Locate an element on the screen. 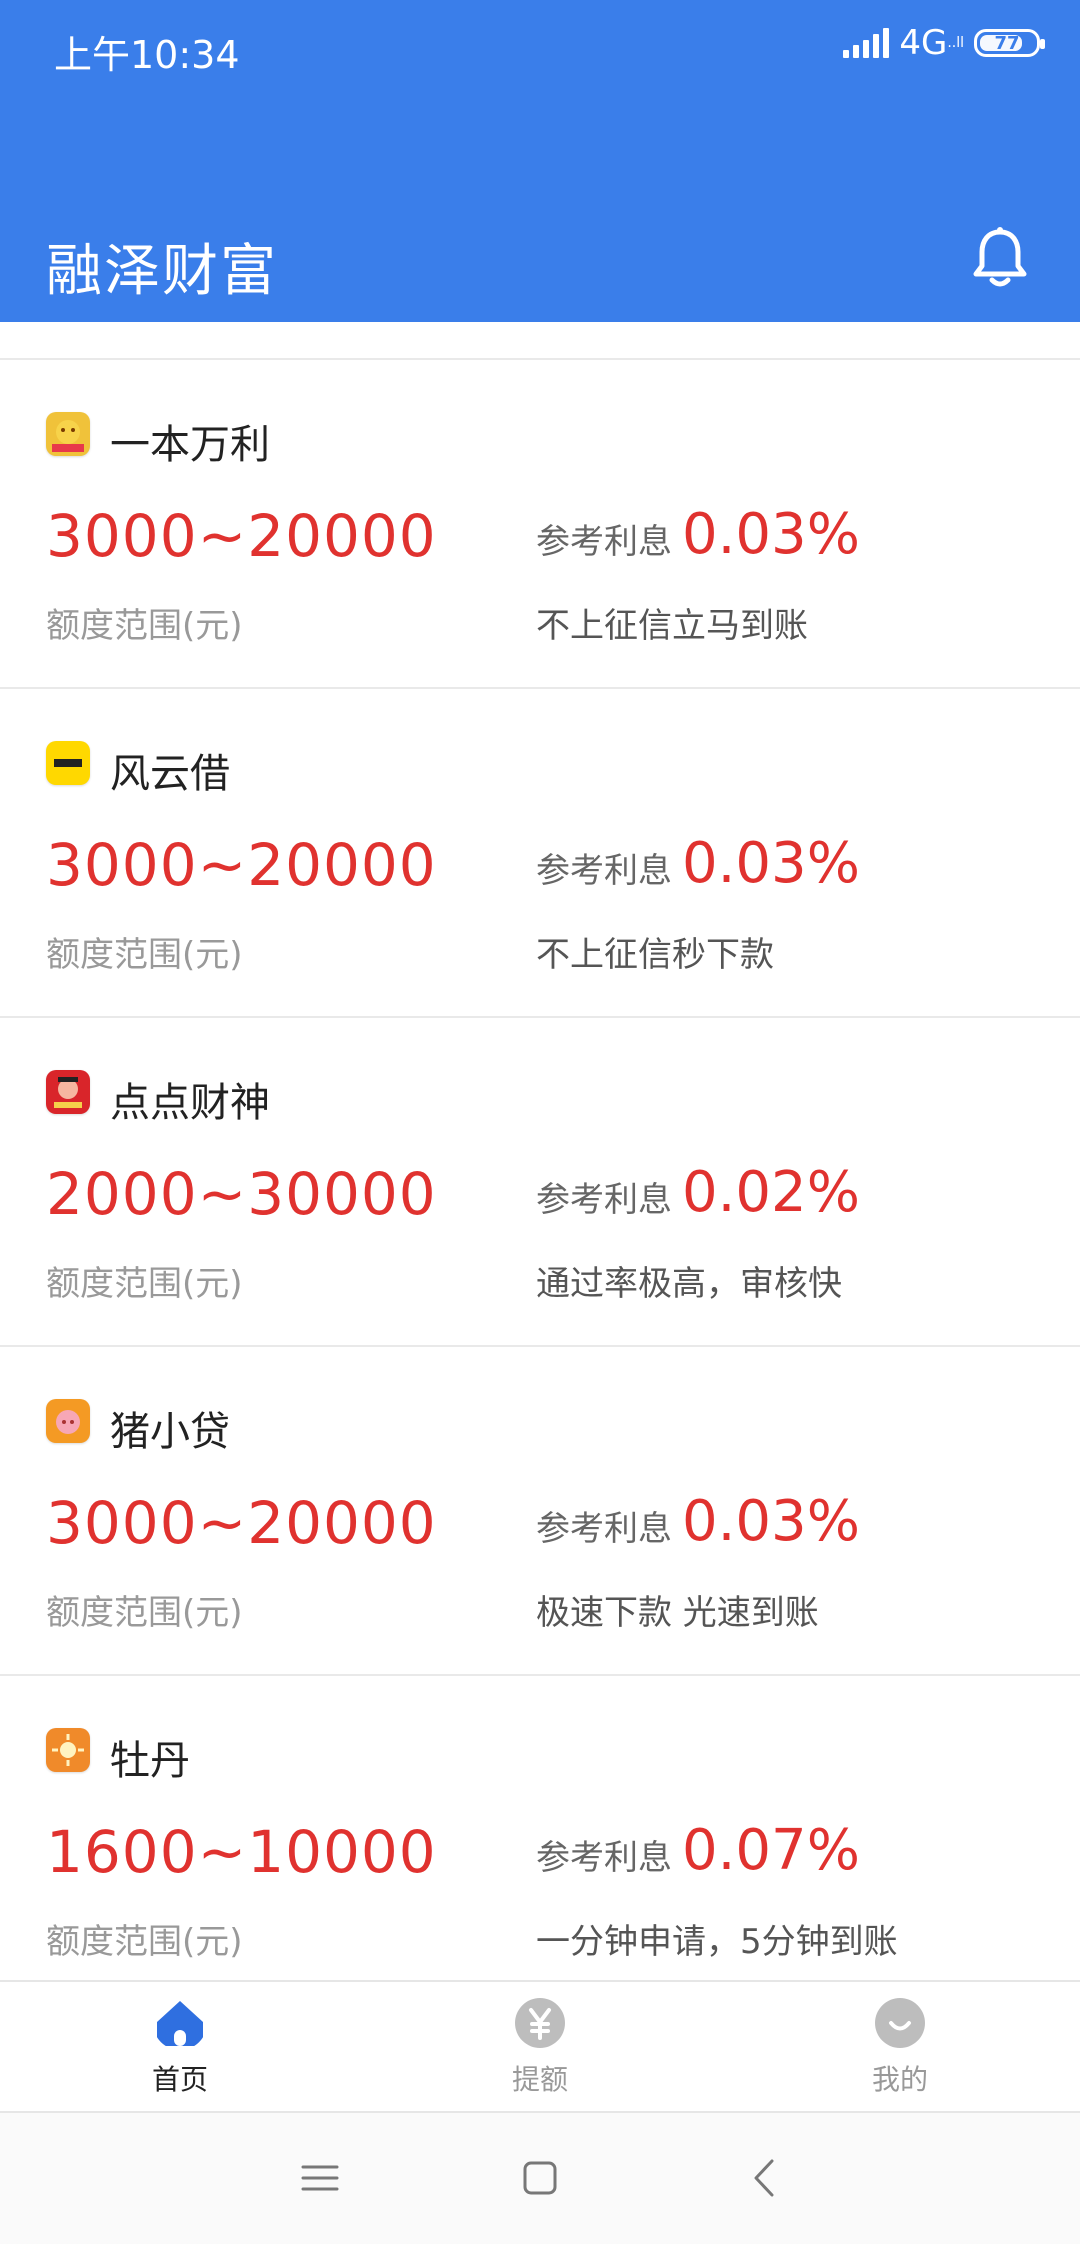 This screenshot has height=2244, width=1080. product-name: 牡丹 is located at coordinates (150, 1761).